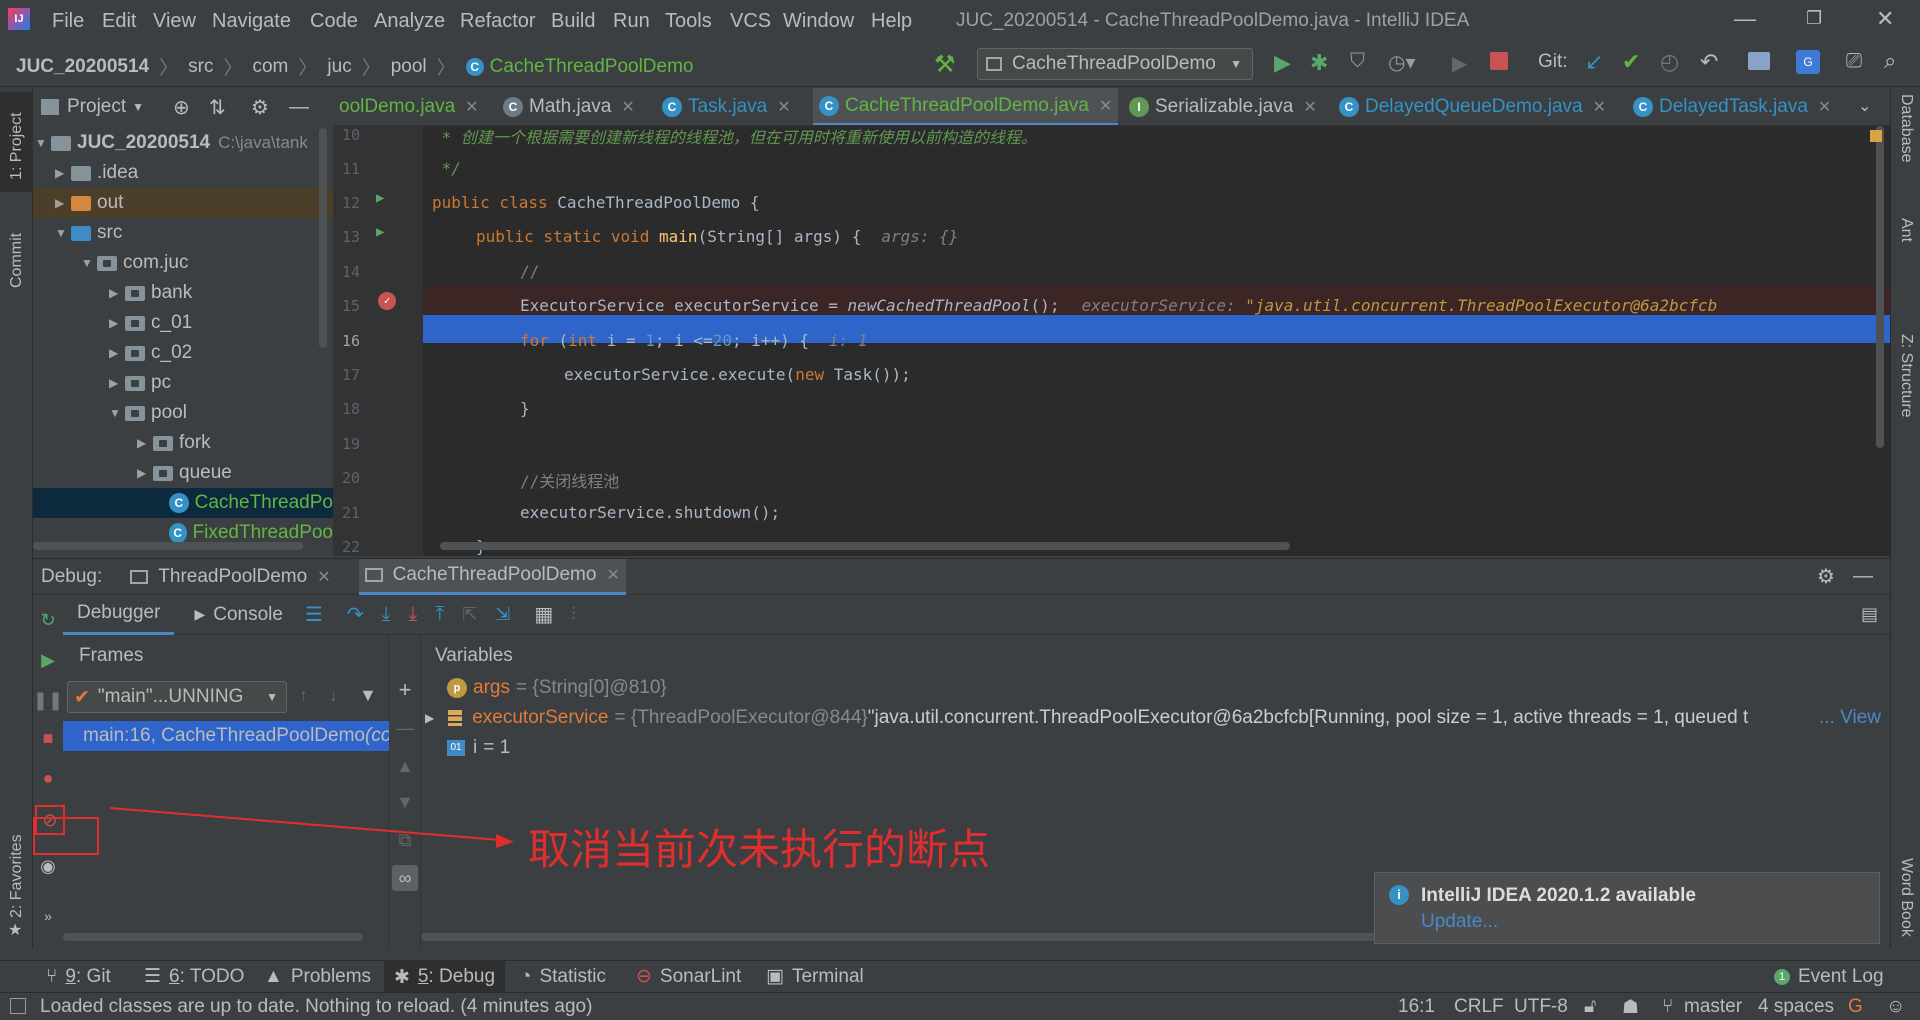  What do you see at coordinates (402, 977) in the screenshot?
I see `bug-icon: ✱` at bounding box center [402, 977].